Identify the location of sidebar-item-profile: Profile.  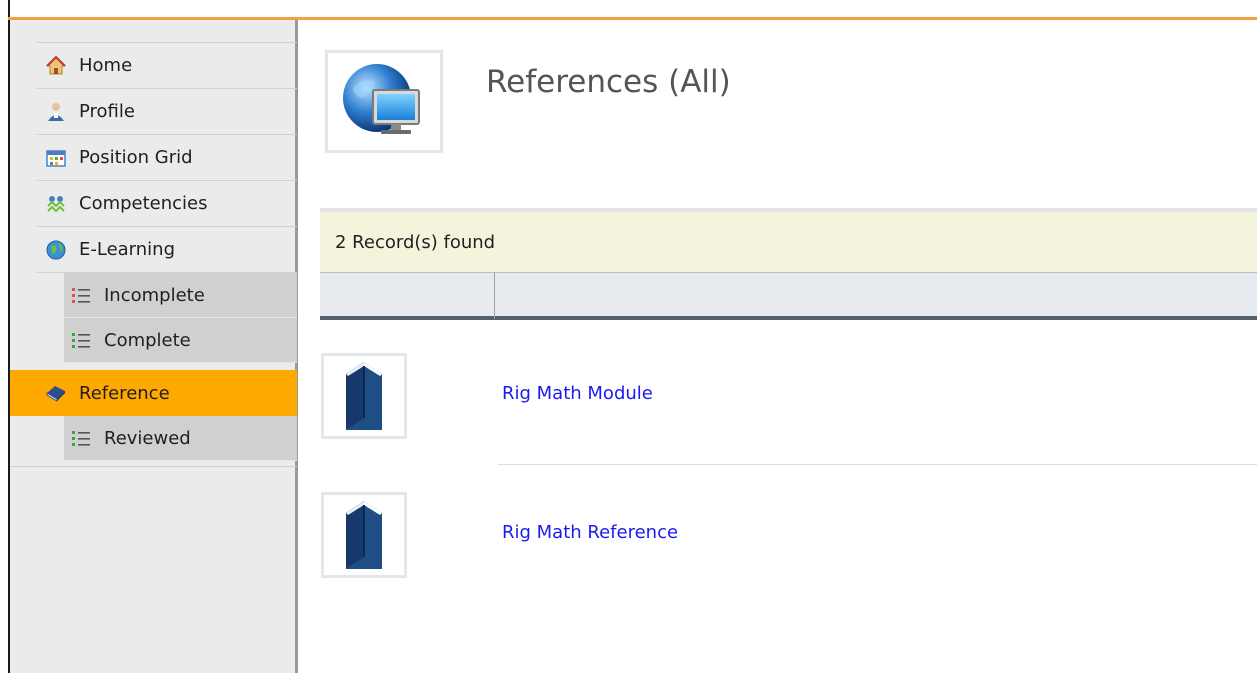
(167, 112).